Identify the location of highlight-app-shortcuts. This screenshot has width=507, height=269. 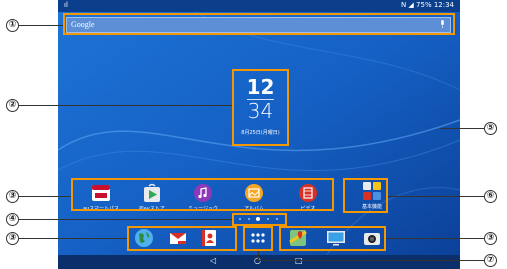
(202, 194).